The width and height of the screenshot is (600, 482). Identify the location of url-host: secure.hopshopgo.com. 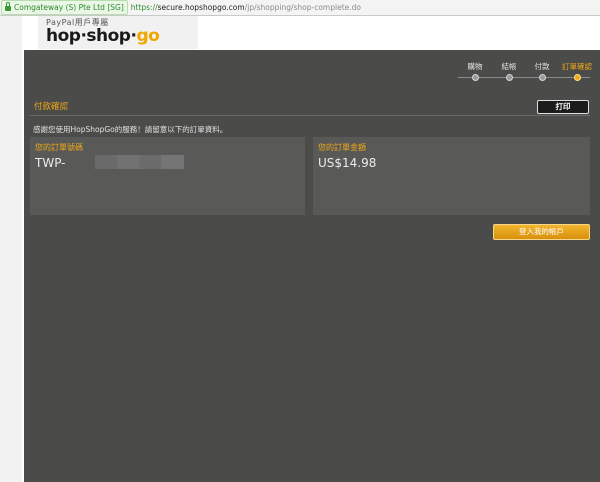
(201, 7).